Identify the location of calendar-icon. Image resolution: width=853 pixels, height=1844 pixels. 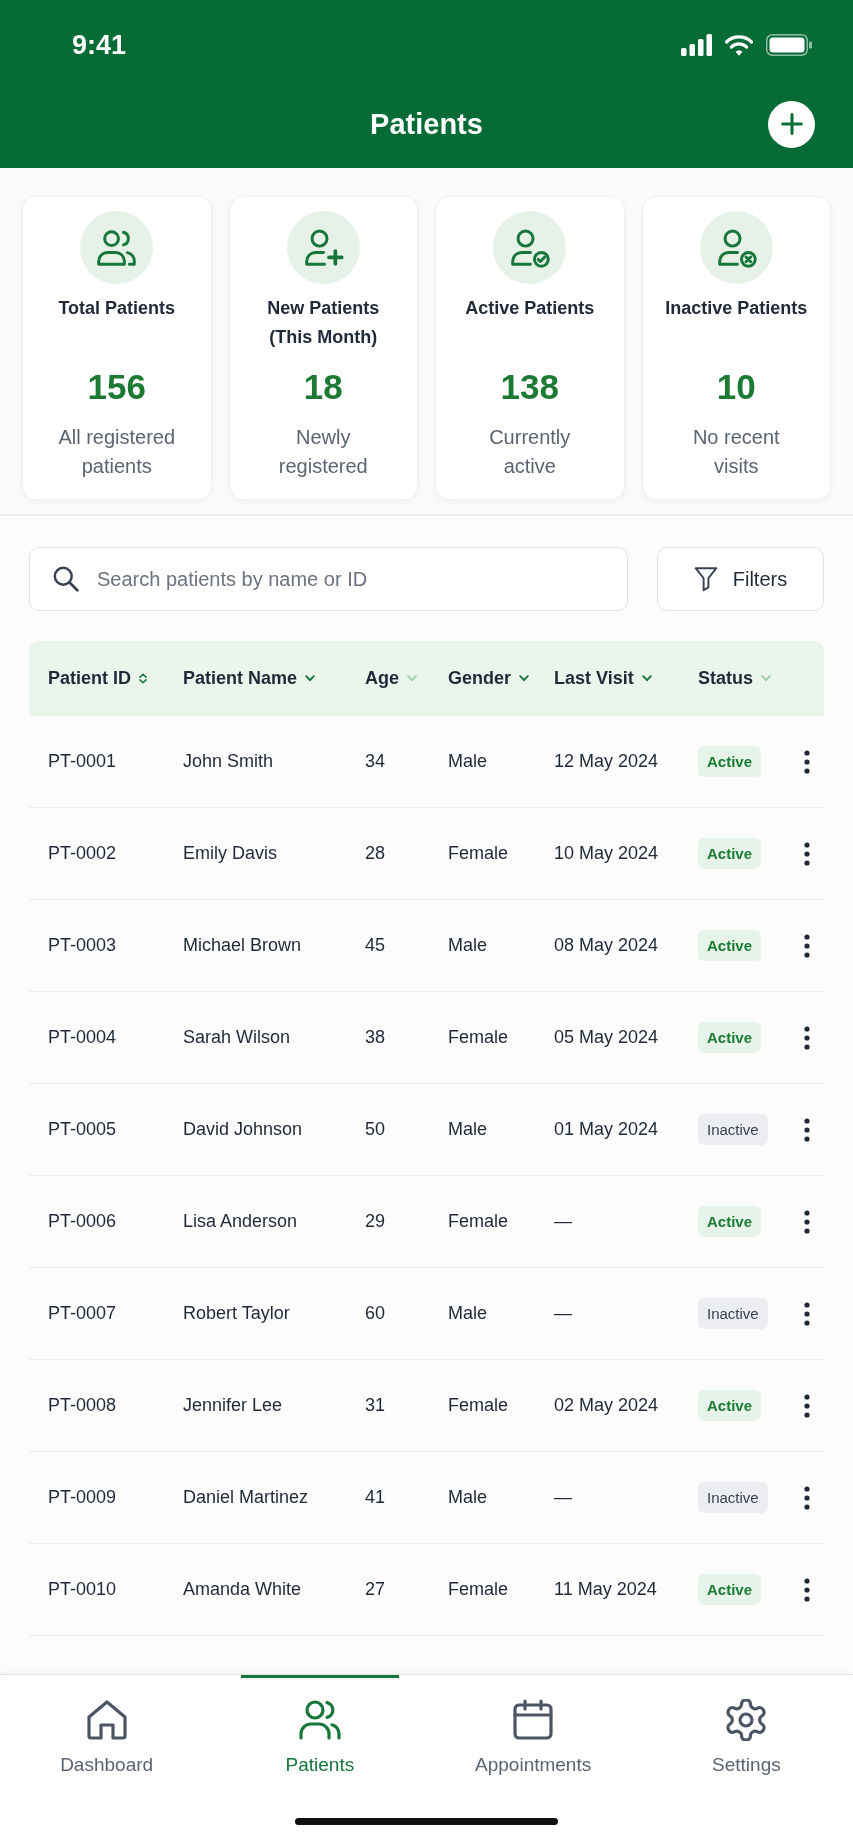
(533, 1720).